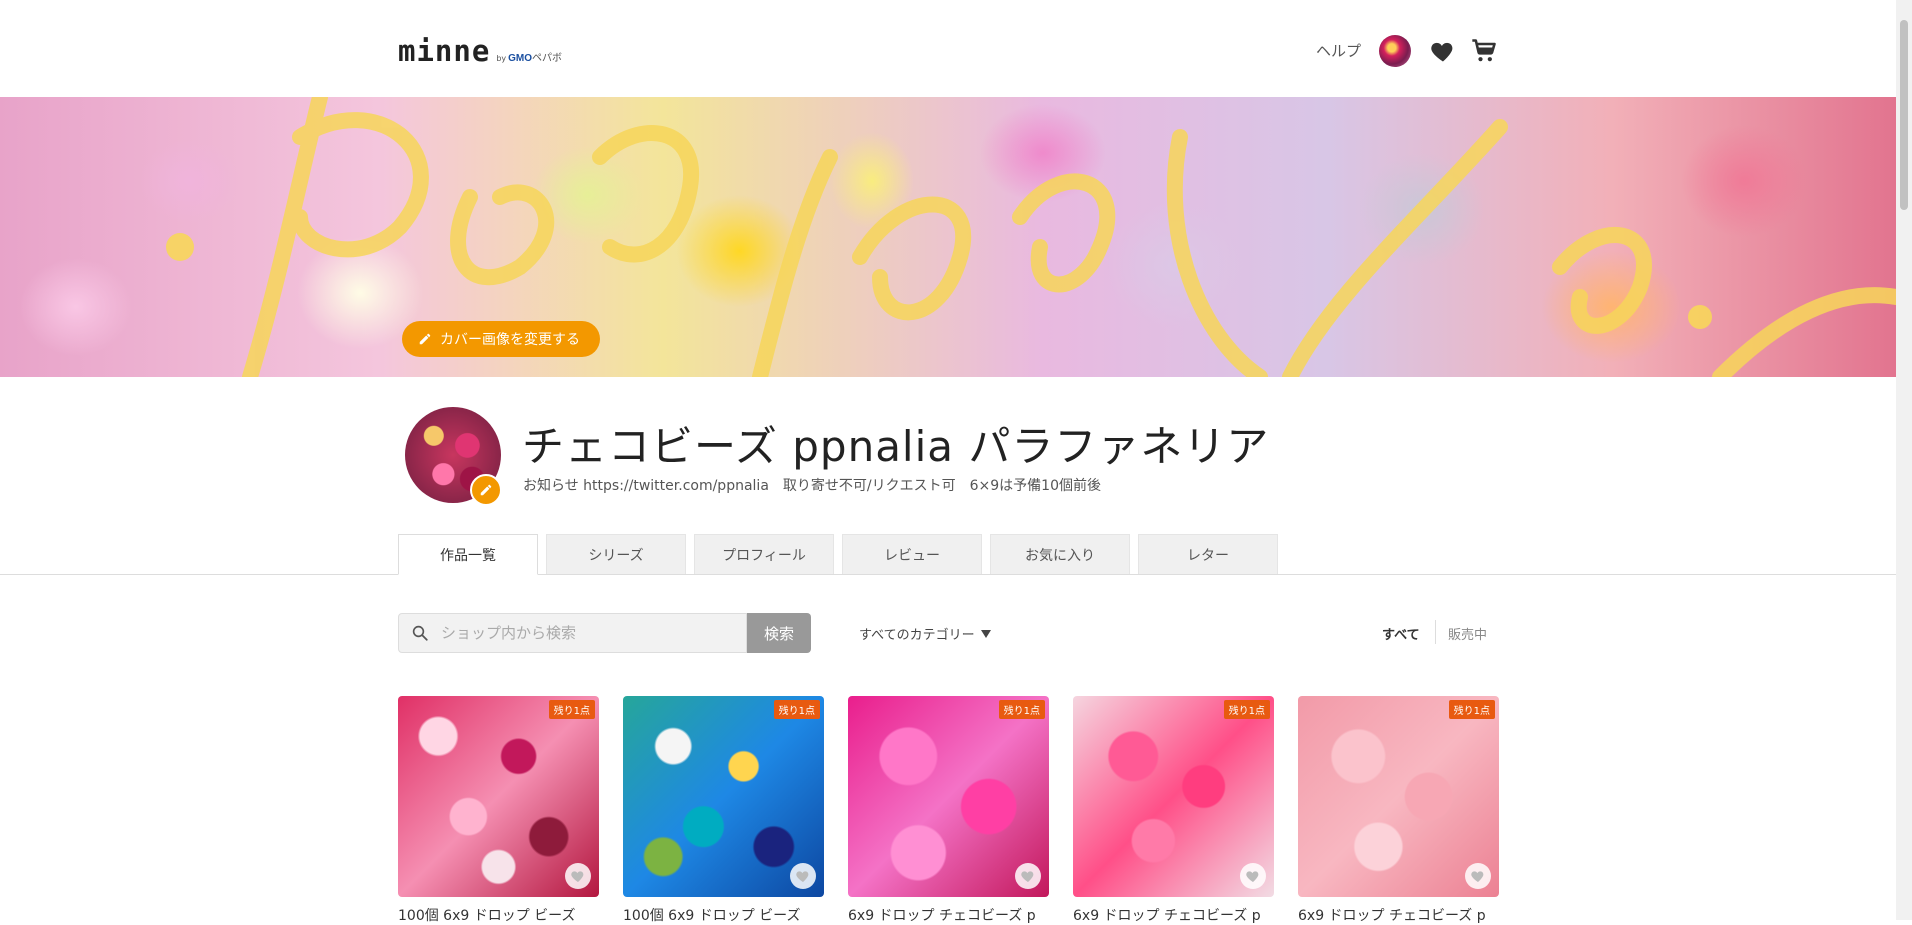  What do you see at coordinates (1467, 633) in the screenshot?
I see `filter-on-sale: 販売中` at bounding box center [1467, 633].